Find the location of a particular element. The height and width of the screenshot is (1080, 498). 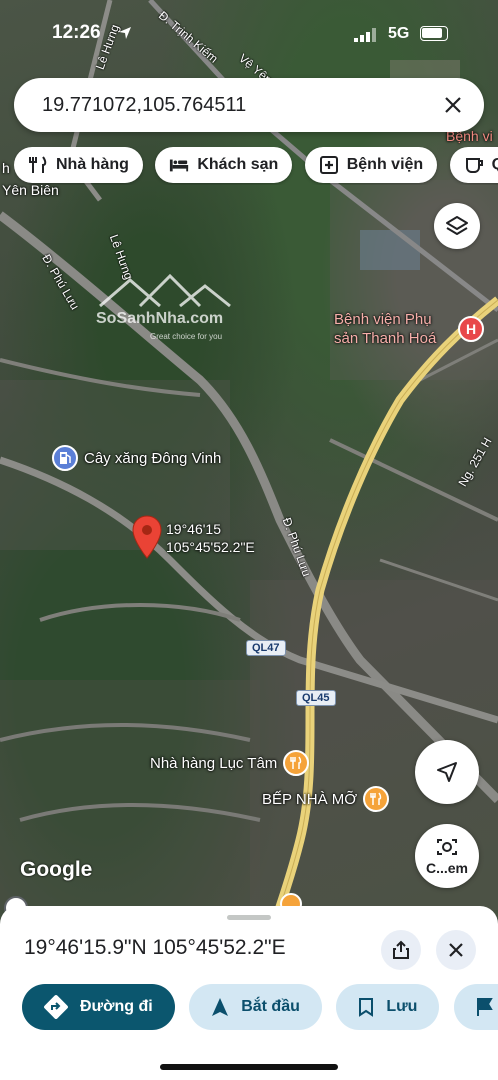

category-chips: Nhà hàng Khách sạn Bệnh viện Q is located at coordinates (256, 166).